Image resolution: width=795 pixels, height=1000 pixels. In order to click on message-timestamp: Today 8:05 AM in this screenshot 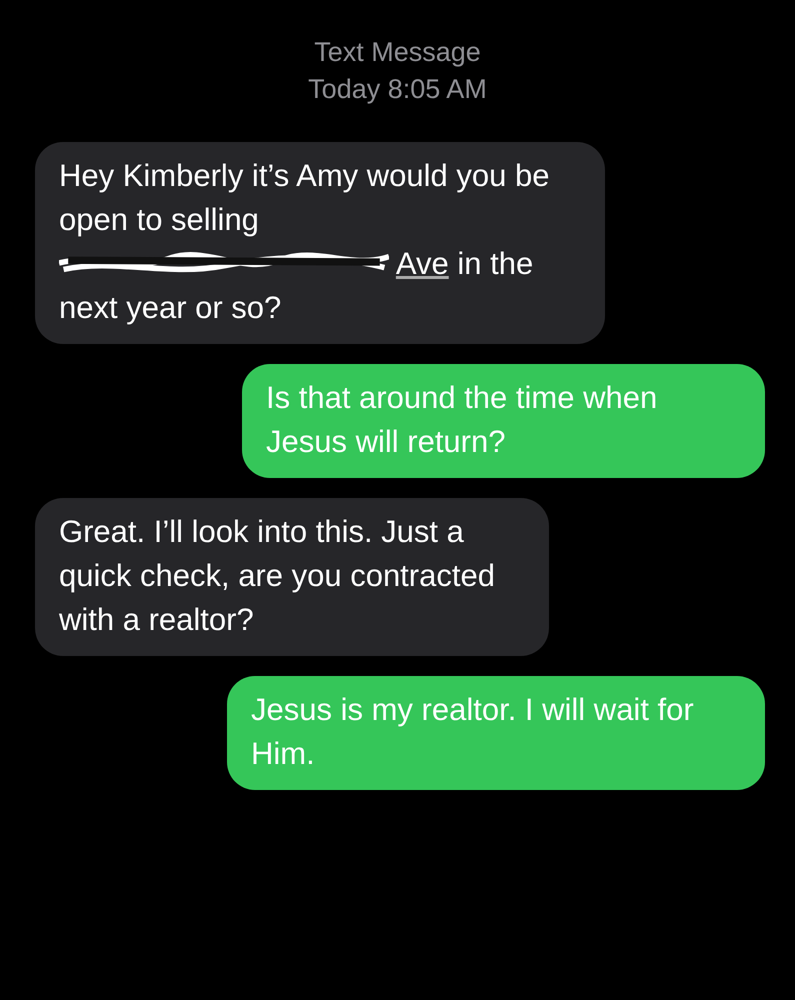, I will do `click(397, 89)`.